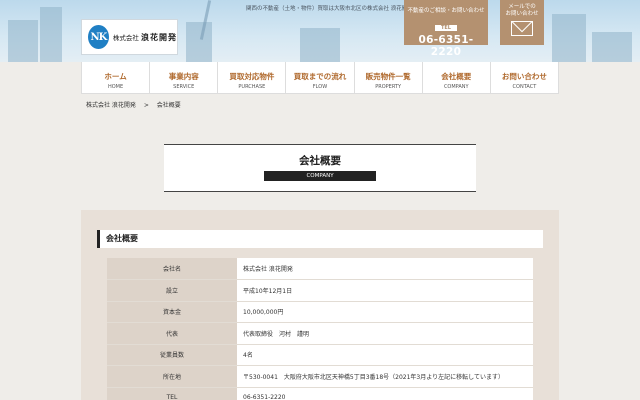 This screenshot has width=640, height=400. I want to click on row-value: 株式会社 浪花開発, so click(385, 269).